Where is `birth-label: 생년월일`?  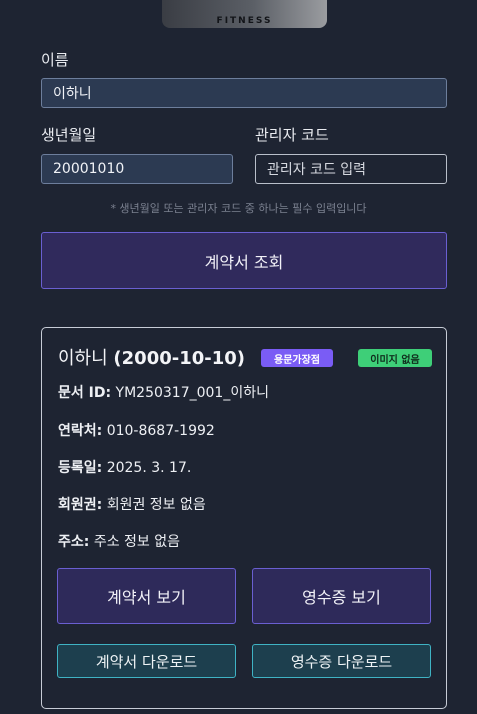 birth-label: 생년월일 is located at coordinates (69, 135).